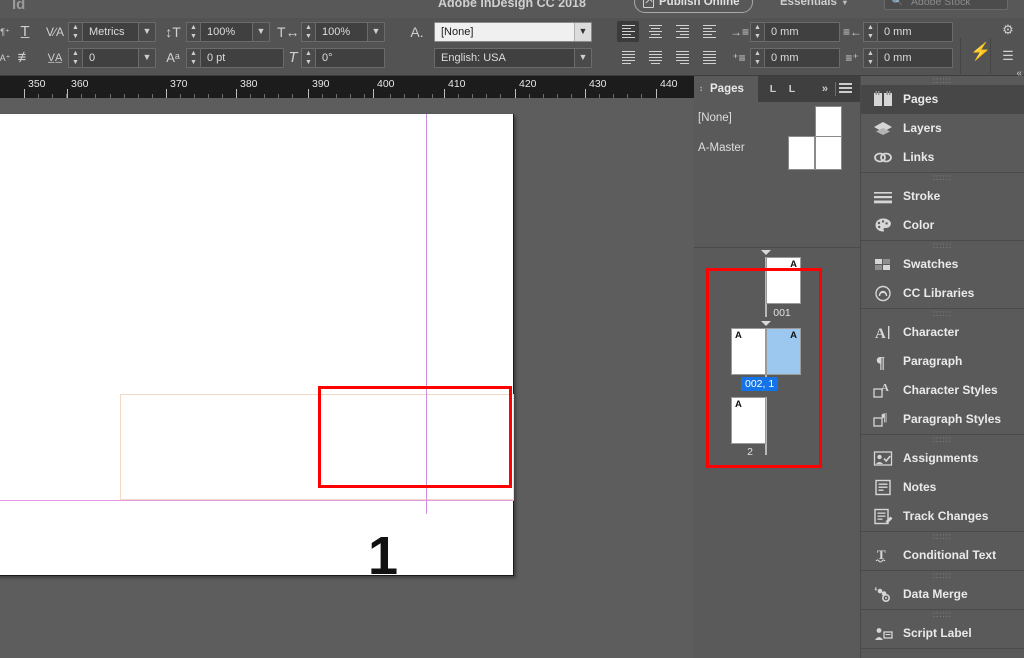 The image size is (1024, 658). Describe the element at coordinates (242, 58) in the screenshot. I see `baseline-shift-field: 0 pt` at that location.